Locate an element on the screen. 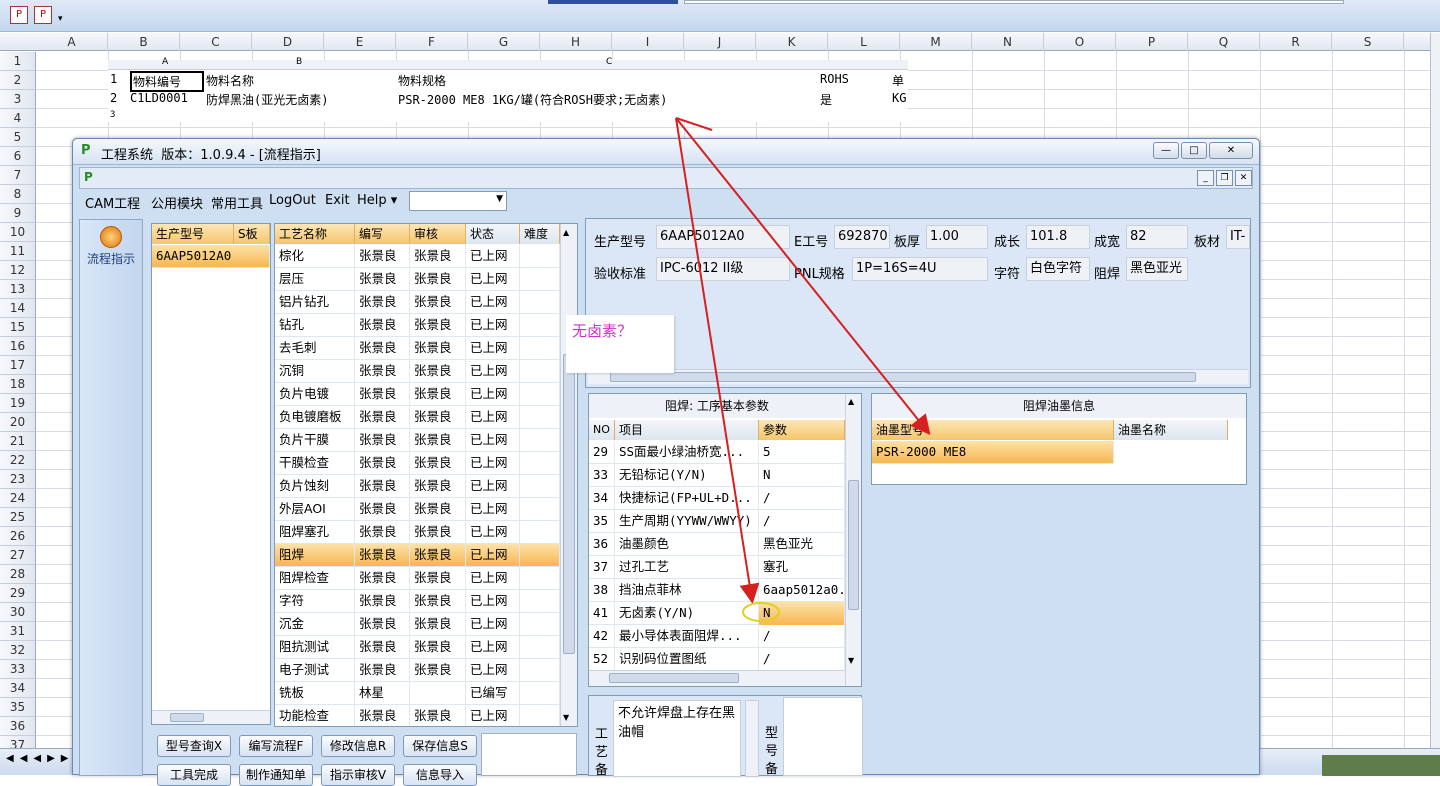  arrow-to-ink is located at coordinates (803, 276).